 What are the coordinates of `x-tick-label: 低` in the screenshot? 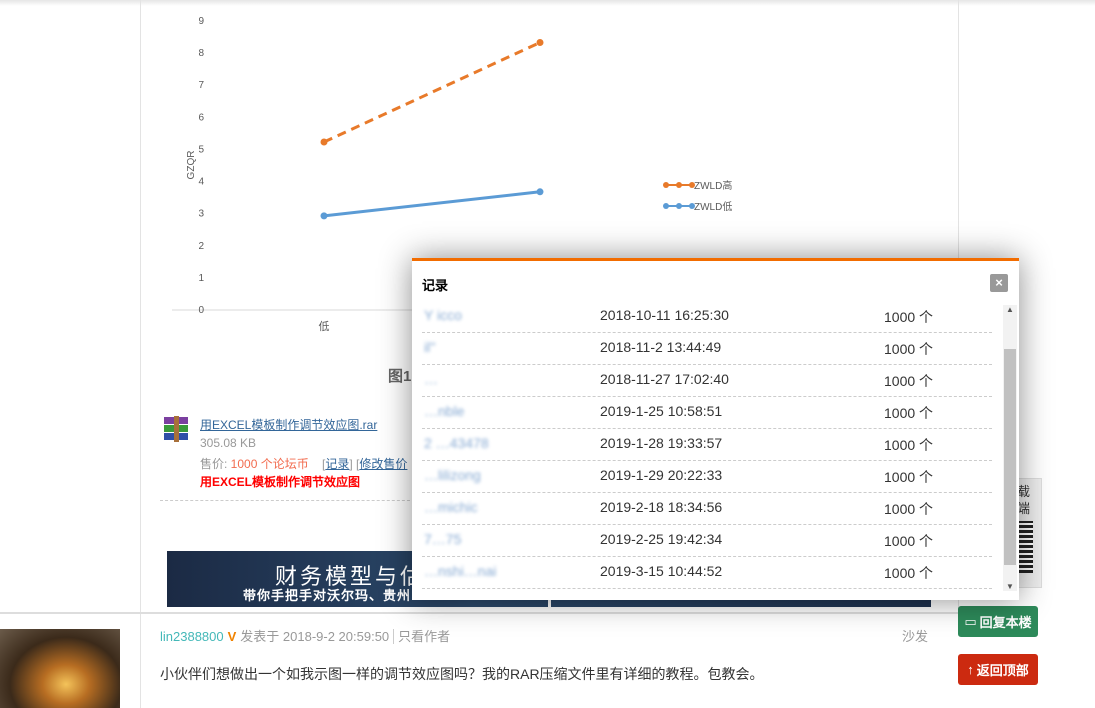 It's located at (324, 326).